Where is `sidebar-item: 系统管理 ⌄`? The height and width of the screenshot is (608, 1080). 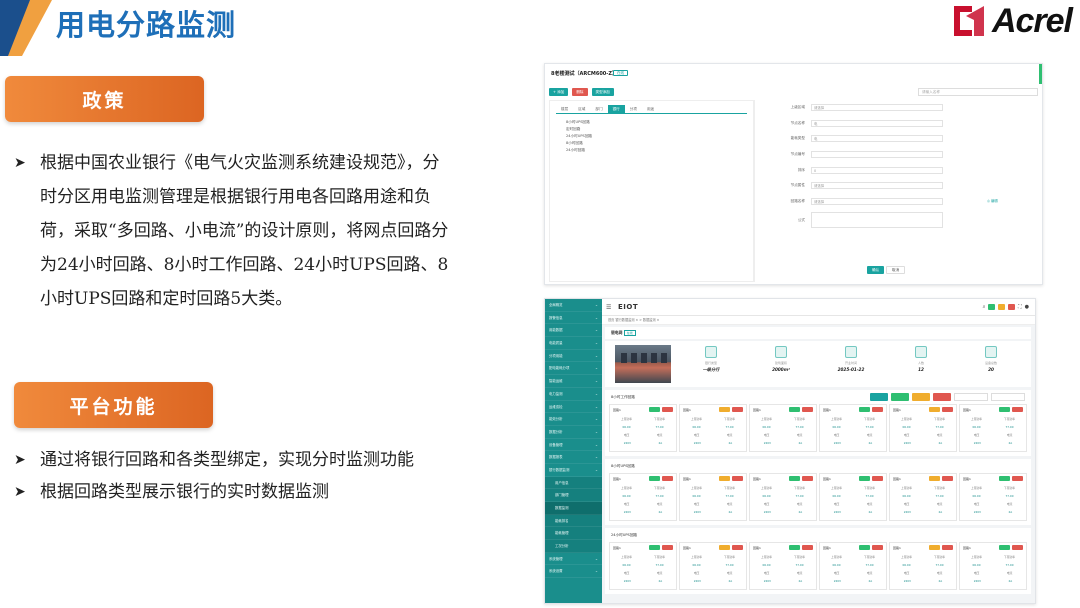
sidebar-item: 系统管理 ⌄ is located at coordinates (573, 559).